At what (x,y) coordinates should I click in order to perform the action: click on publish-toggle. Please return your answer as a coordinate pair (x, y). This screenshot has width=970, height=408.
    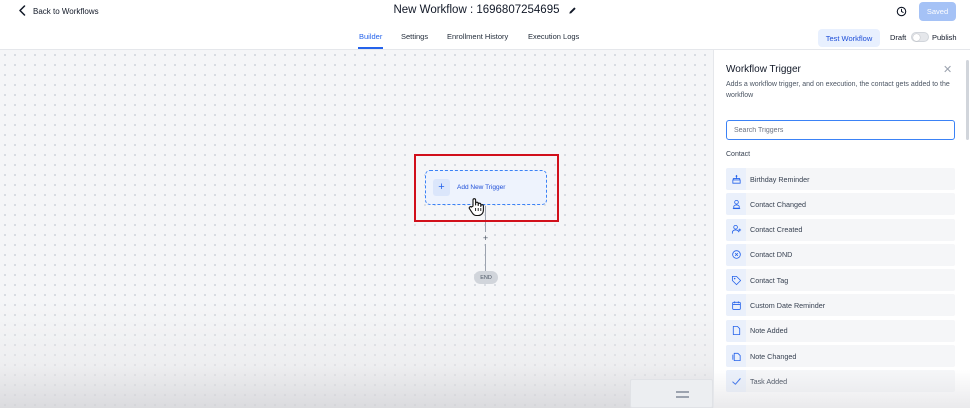
    Looking at the image, I should click on (920, 37).